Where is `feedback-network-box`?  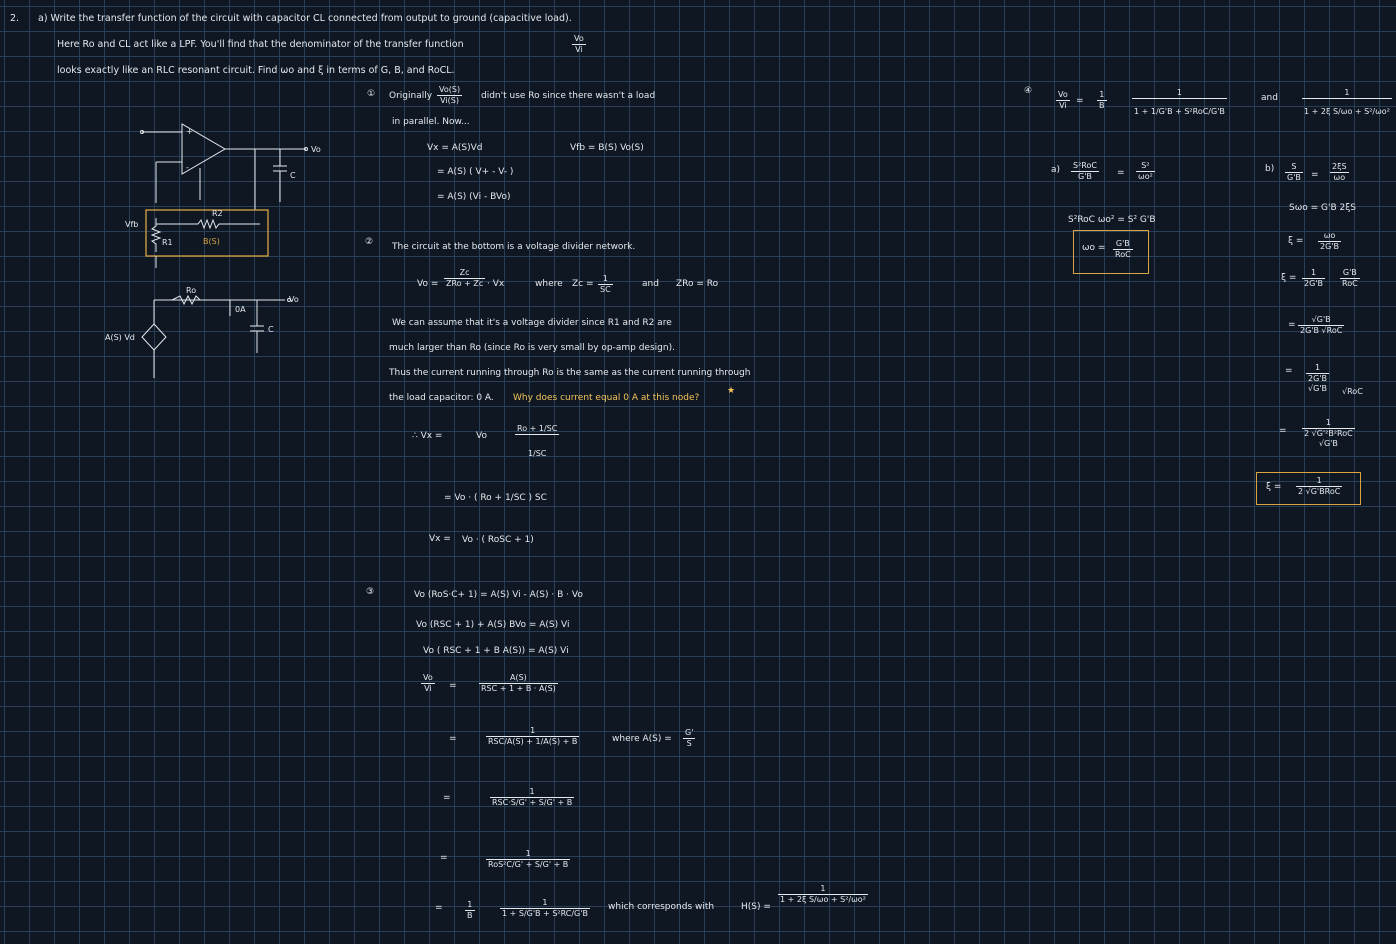
feedback-network-box is located at coordinates (207, 233).